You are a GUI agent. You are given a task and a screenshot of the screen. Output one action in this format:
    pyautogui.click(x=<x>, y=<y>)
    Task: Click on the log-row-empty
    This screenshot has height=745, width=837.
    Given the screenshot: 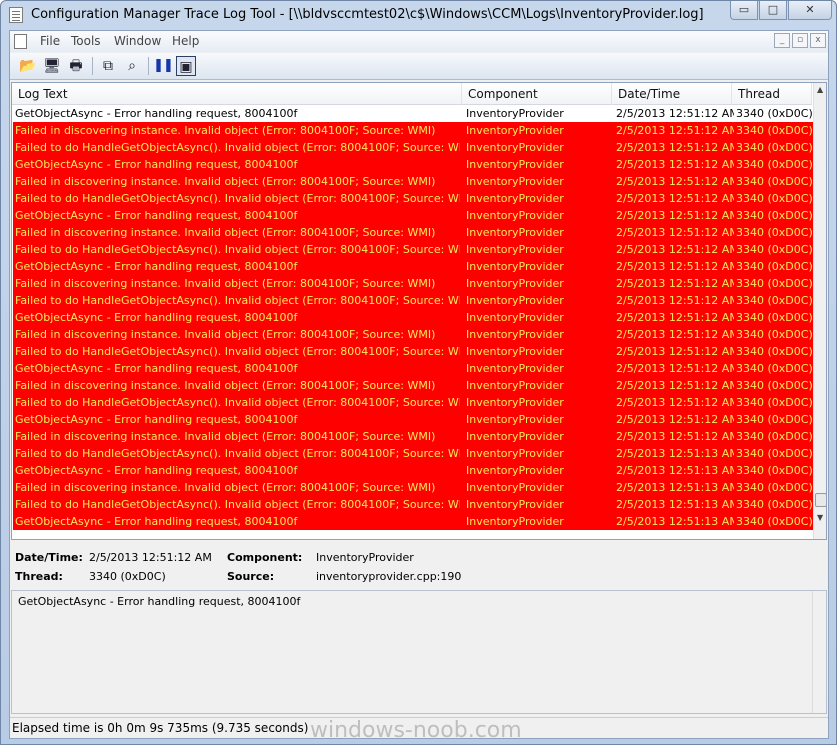 What is the action you would take?
    pyautogui.click(x=413, y=534)
    